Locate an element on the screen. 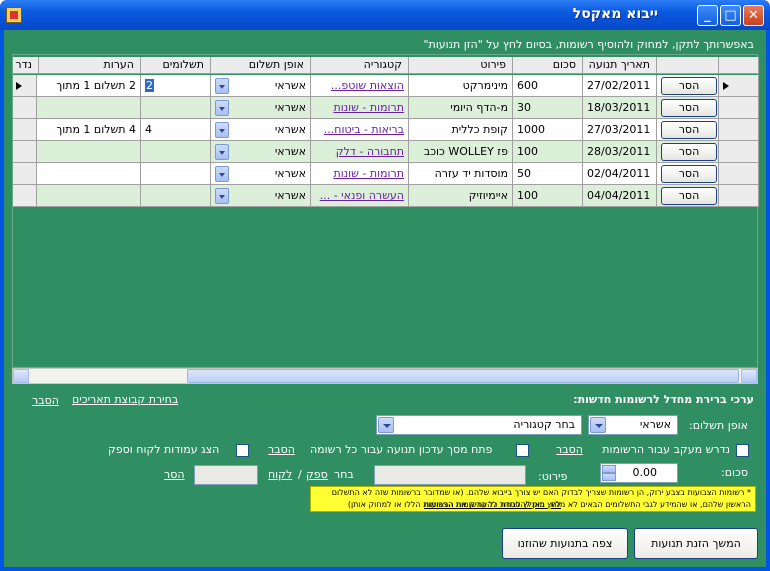 This screenshot has width=770, height=571. date-cell: 02/04/2011 is located at coordinates (620, 174).